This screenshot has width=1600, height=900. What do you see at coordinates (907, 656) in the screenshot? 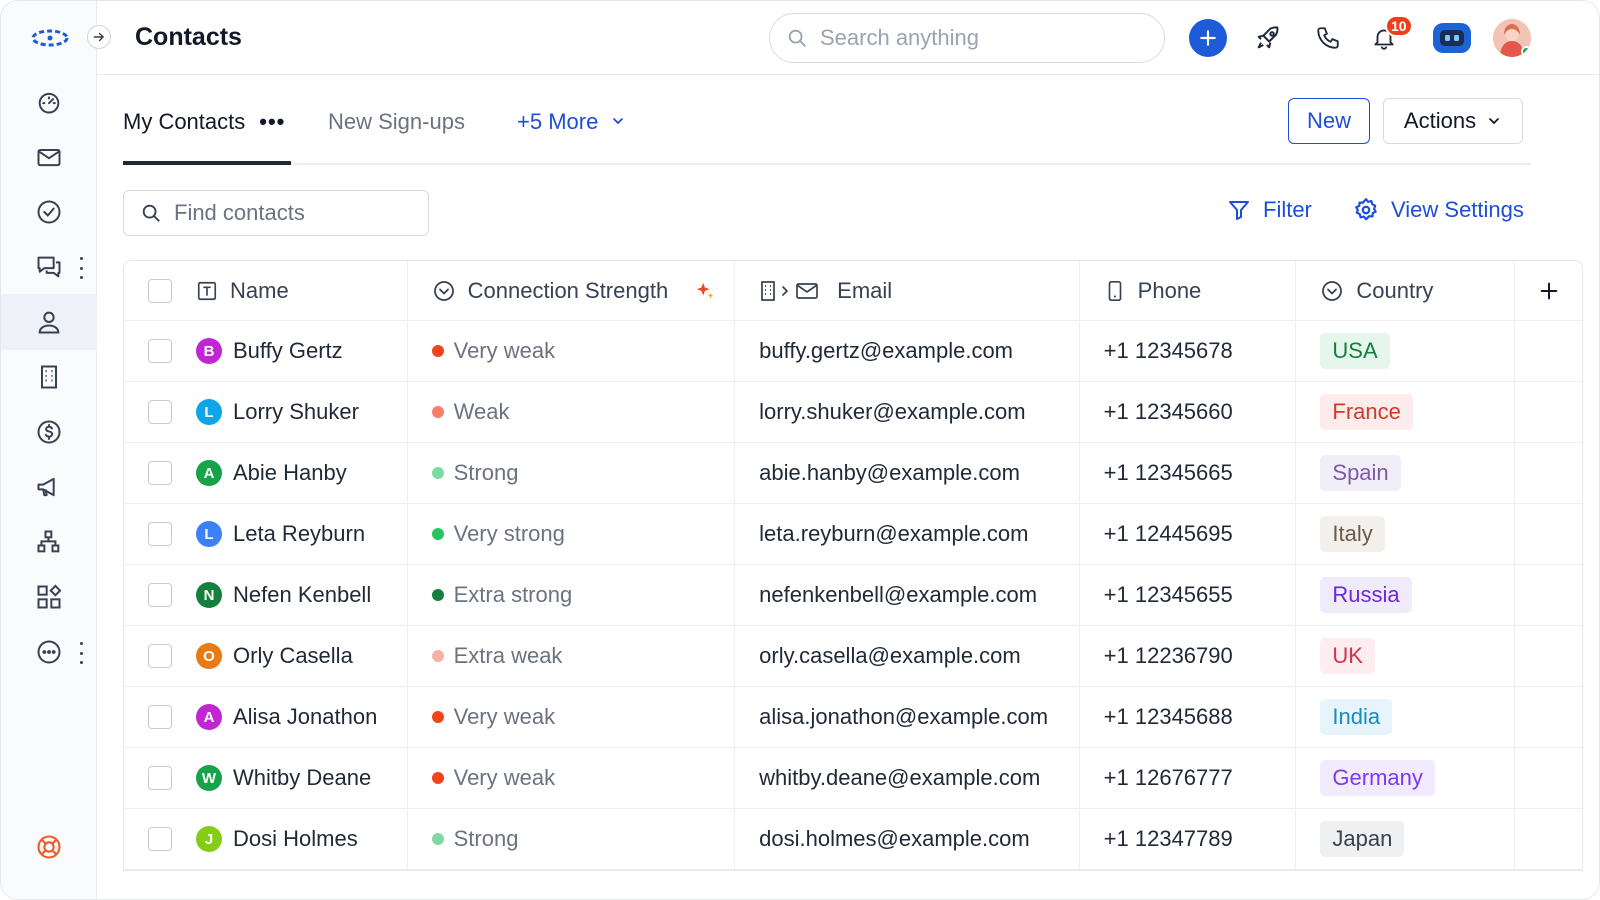
I see `cell-email: orly.casella@example.com` at bounding box center [907, 656].